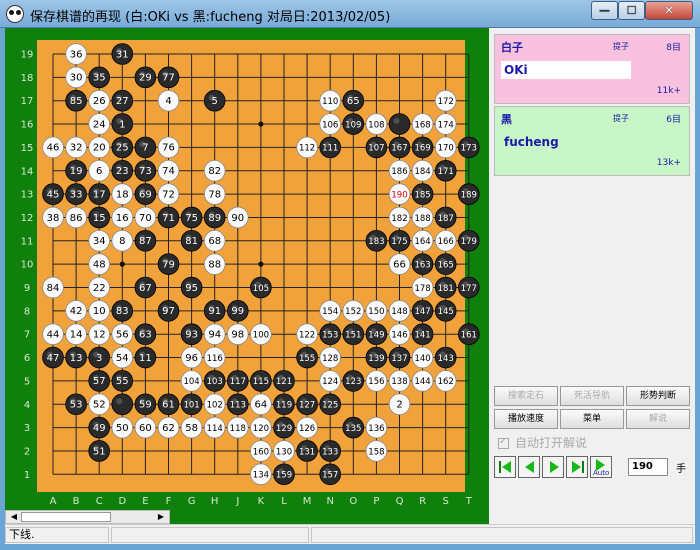 Image resolution: width=700 pixels, height=550 pixels. I want to click on close-icon: ✕, so click(669, 10).